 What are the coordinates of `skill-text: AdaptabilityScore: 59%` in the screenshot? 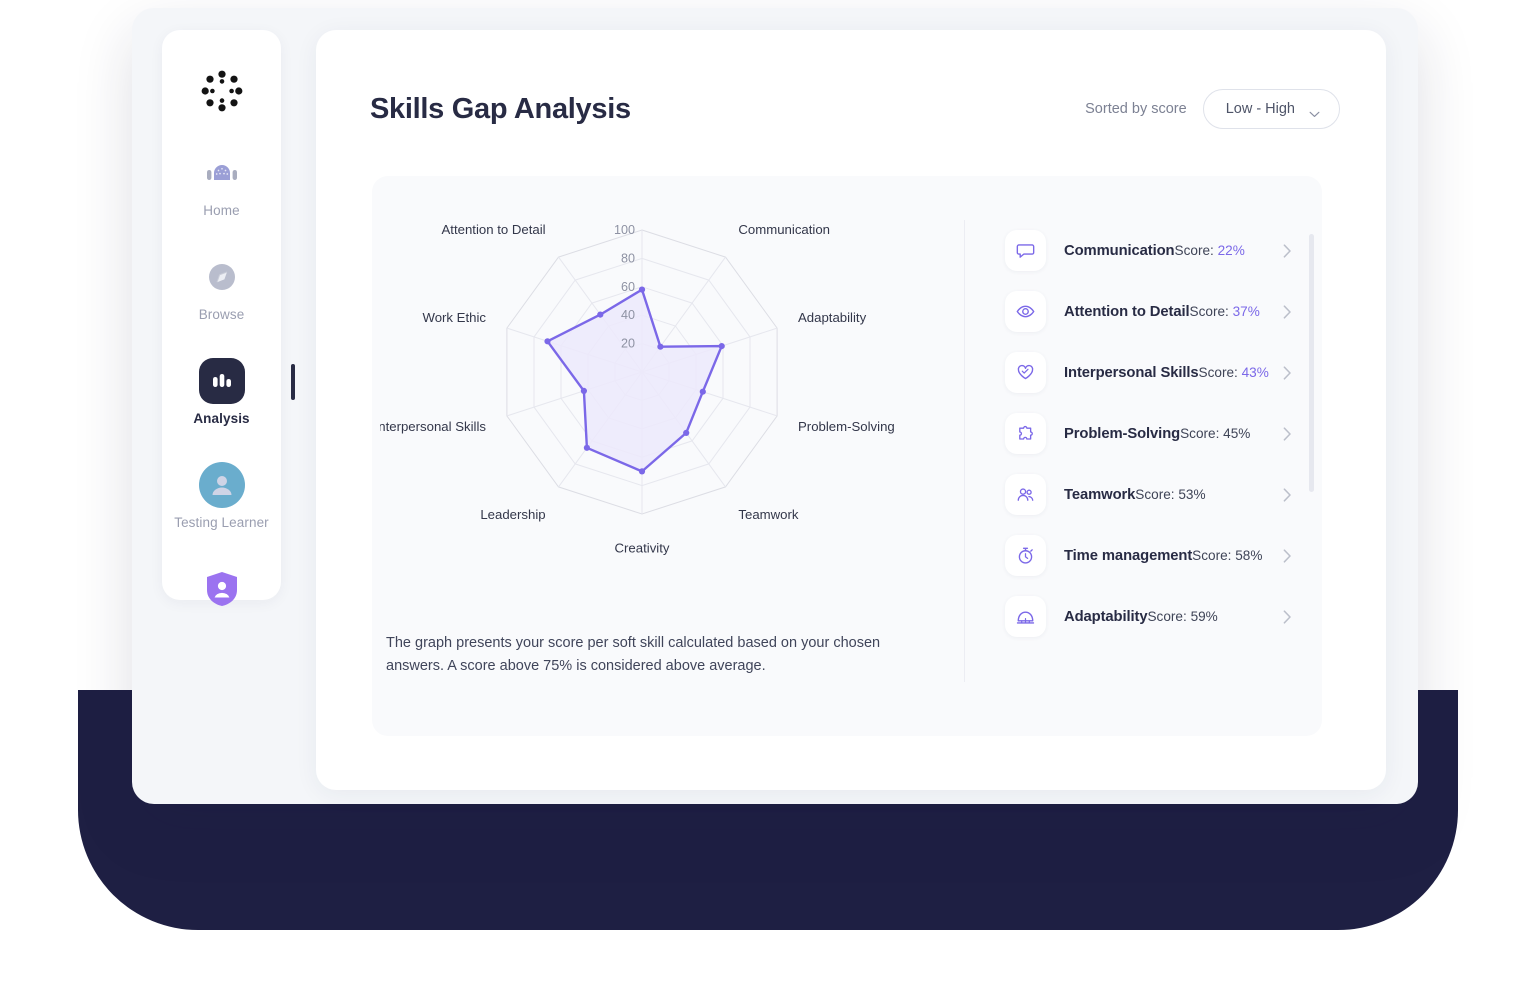 It's located at (1173, 617).